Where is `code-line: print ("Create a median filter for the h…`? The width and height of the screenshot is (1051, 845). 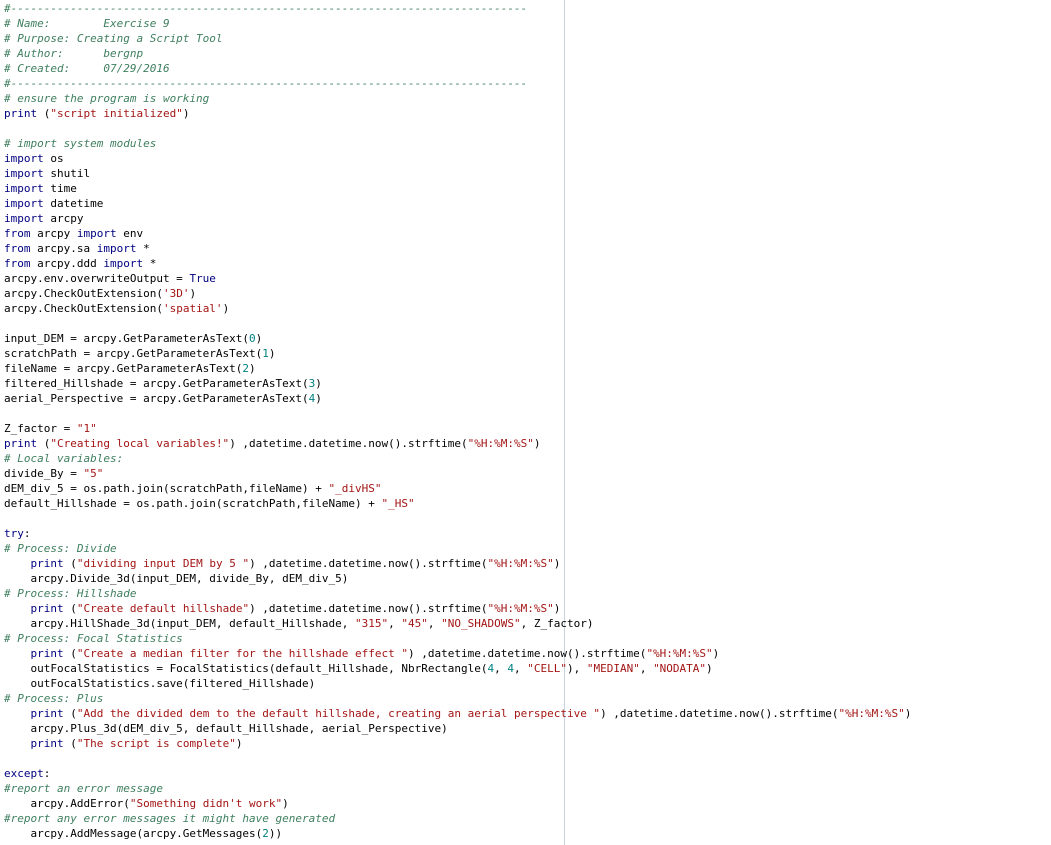
code-line: print ("Create a median filter for the h… is located at coordinates (457, 653).